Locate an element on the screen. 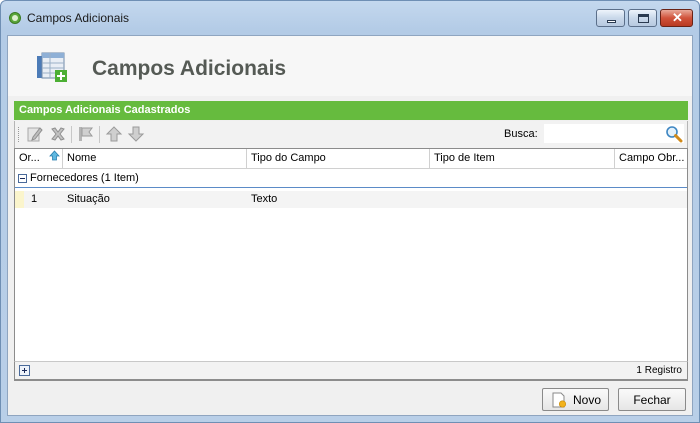  close-button: ✕ is located at coordinates (676, 18).